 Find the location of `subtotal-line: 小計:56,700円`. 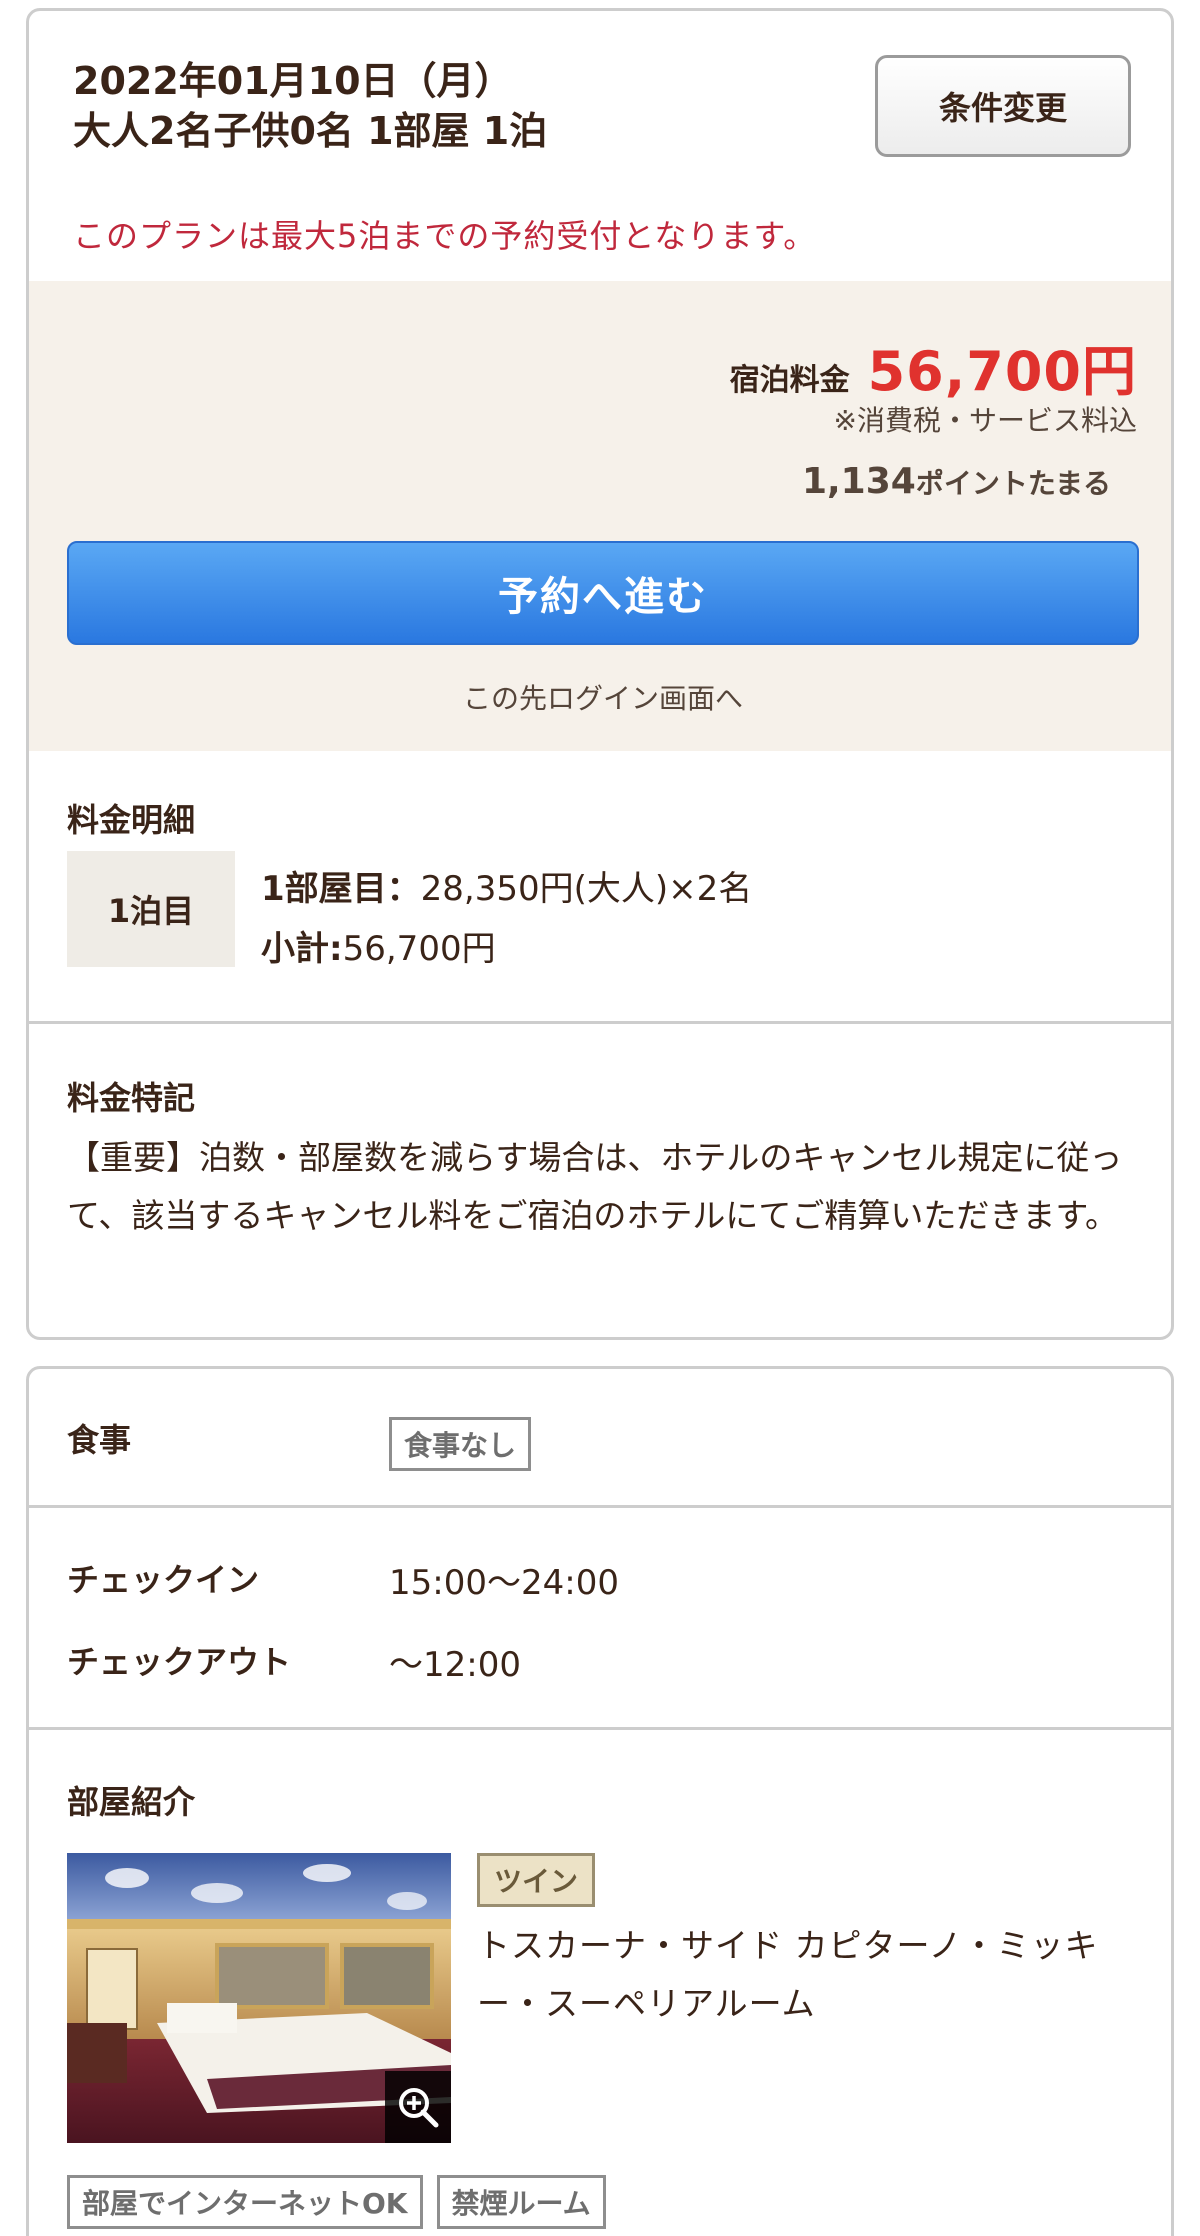

subtotal-line: 小計:56,700円 is located at coordinates (378, 945).